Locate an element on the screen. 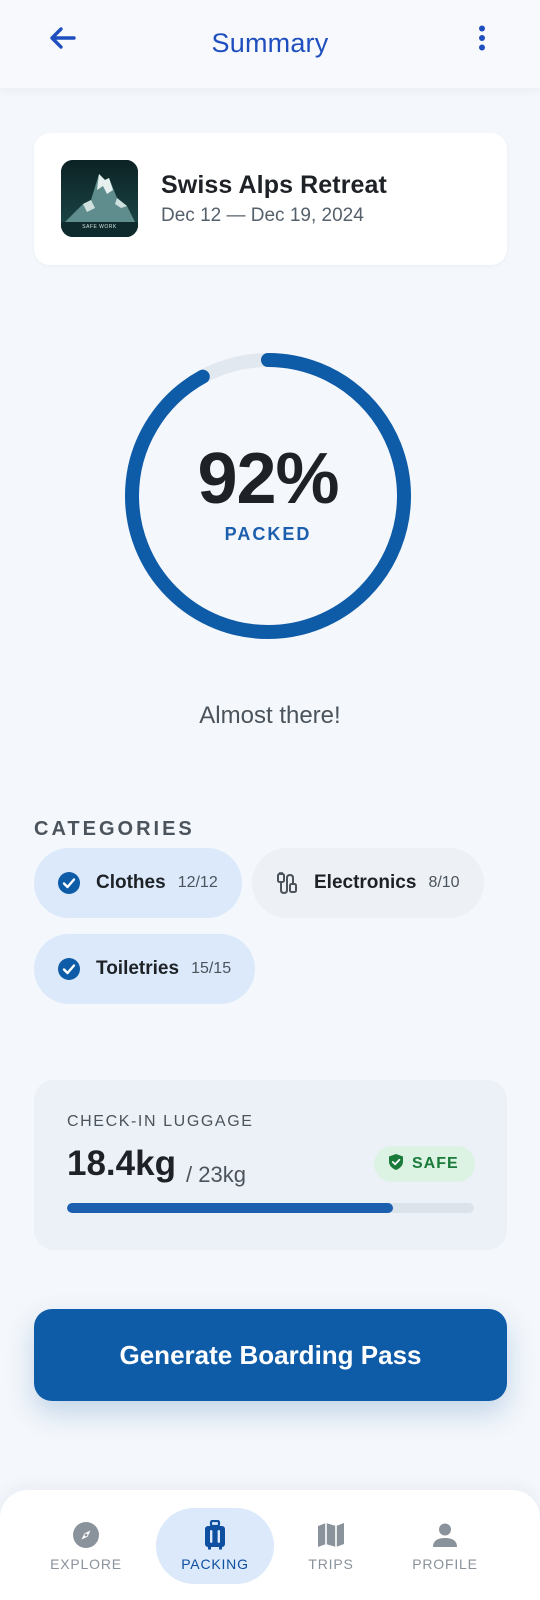  progress-label: PACKED is located at coordinates (268, 534).